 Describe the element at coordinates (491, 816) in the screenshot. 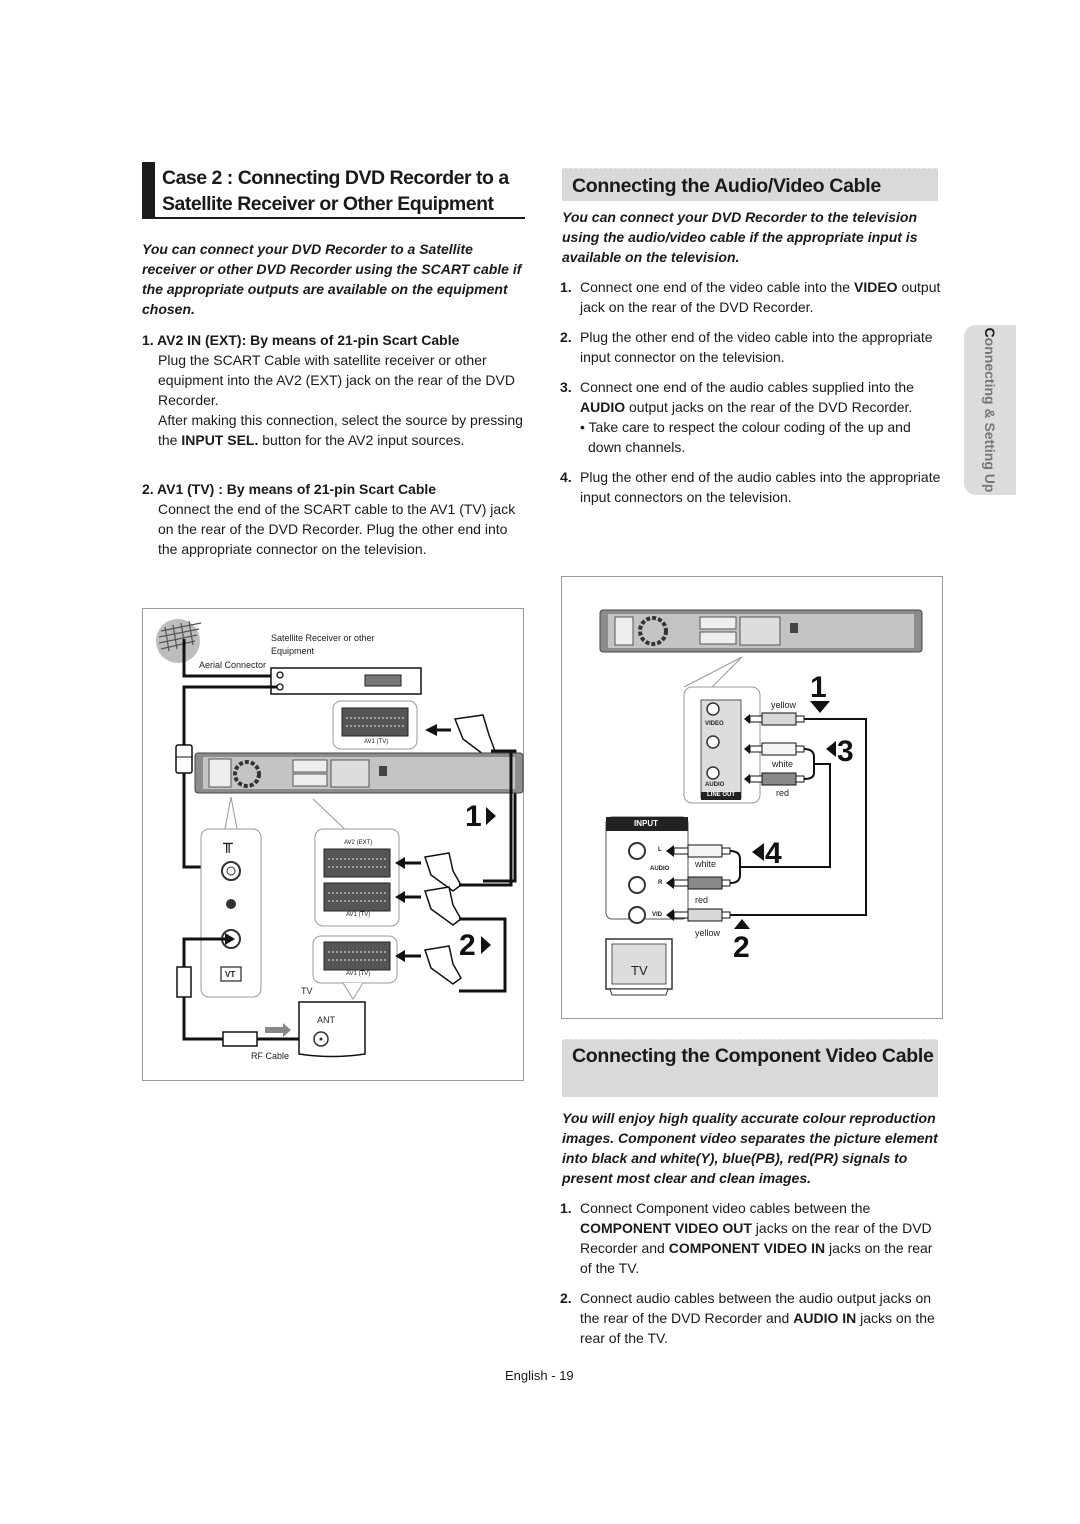

I see `step1-arrow-icon` at that location.